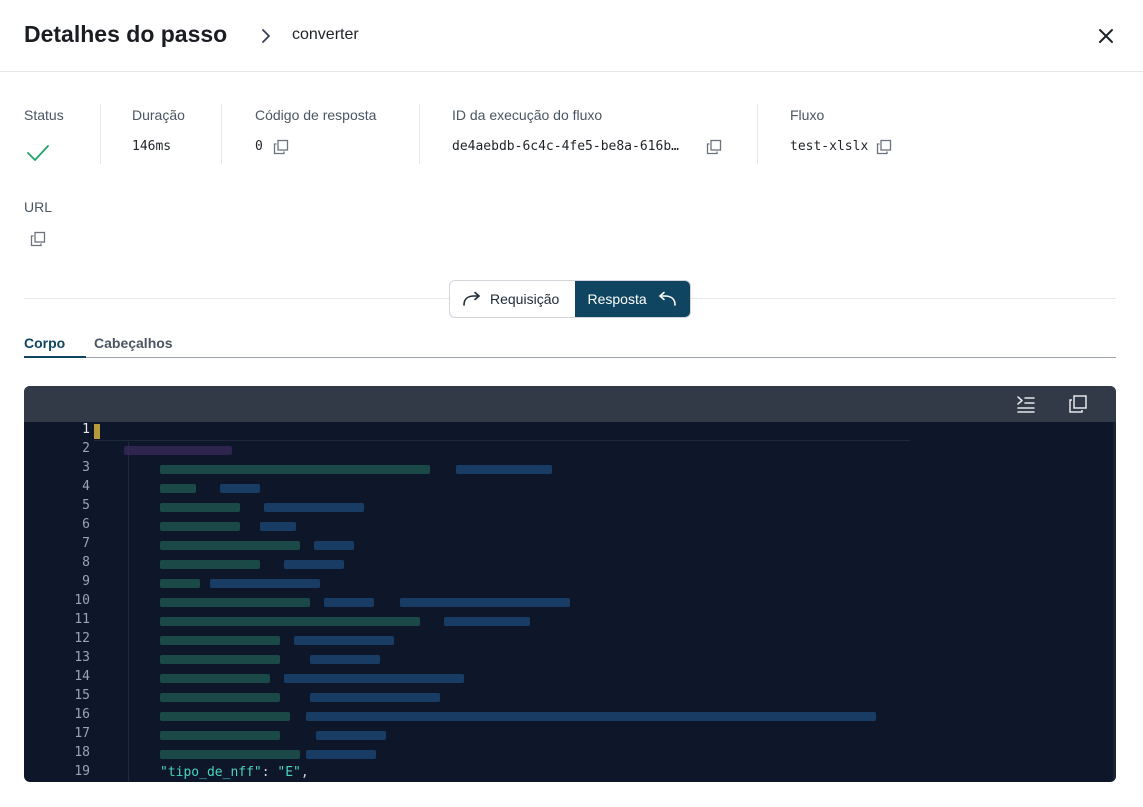  Describe the element at coordinates (1114, 602) in the screenshot. I see `editor-scrollbar` at that location.